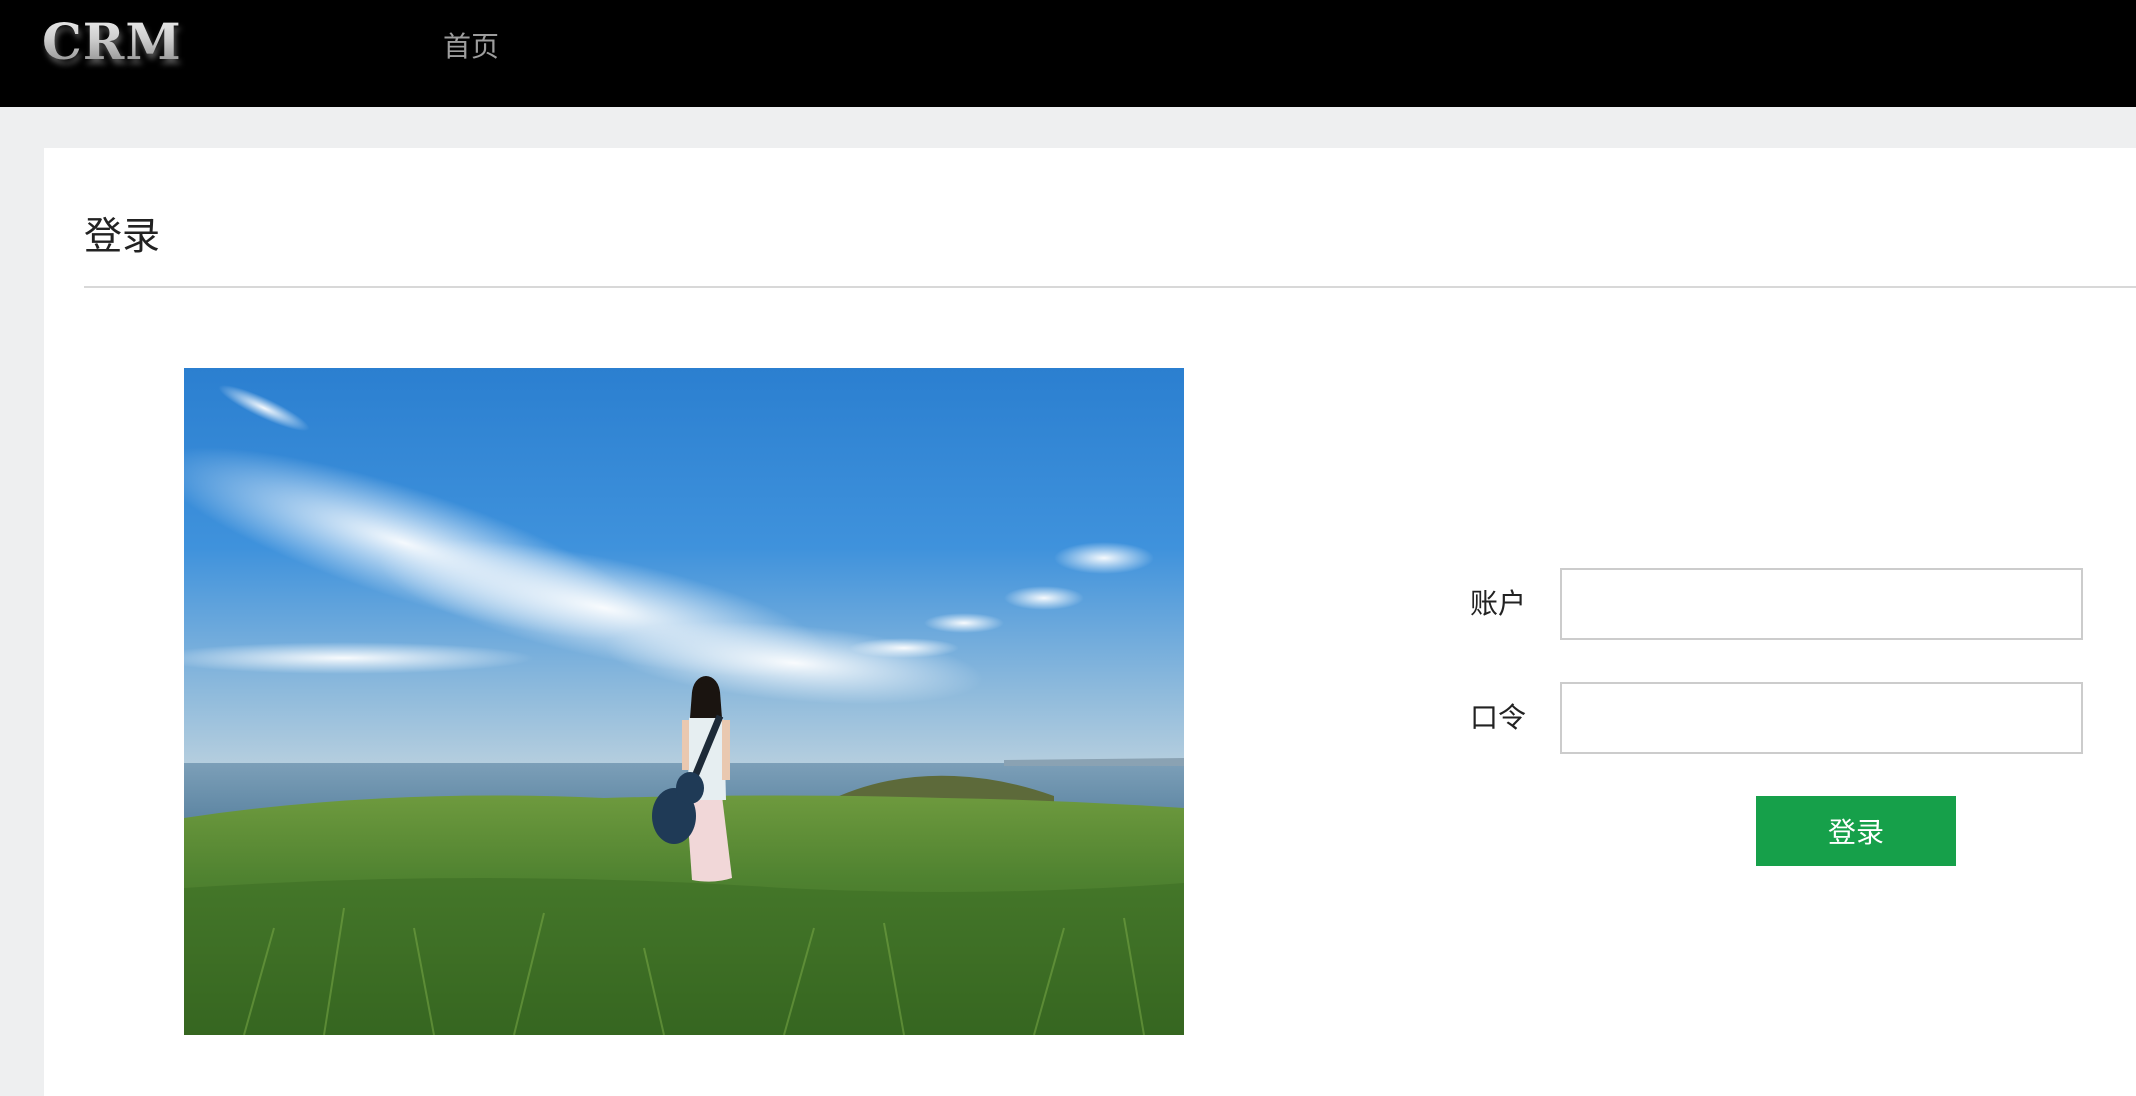  I want to click on nav-home-link: 首页, so click(471, 47).